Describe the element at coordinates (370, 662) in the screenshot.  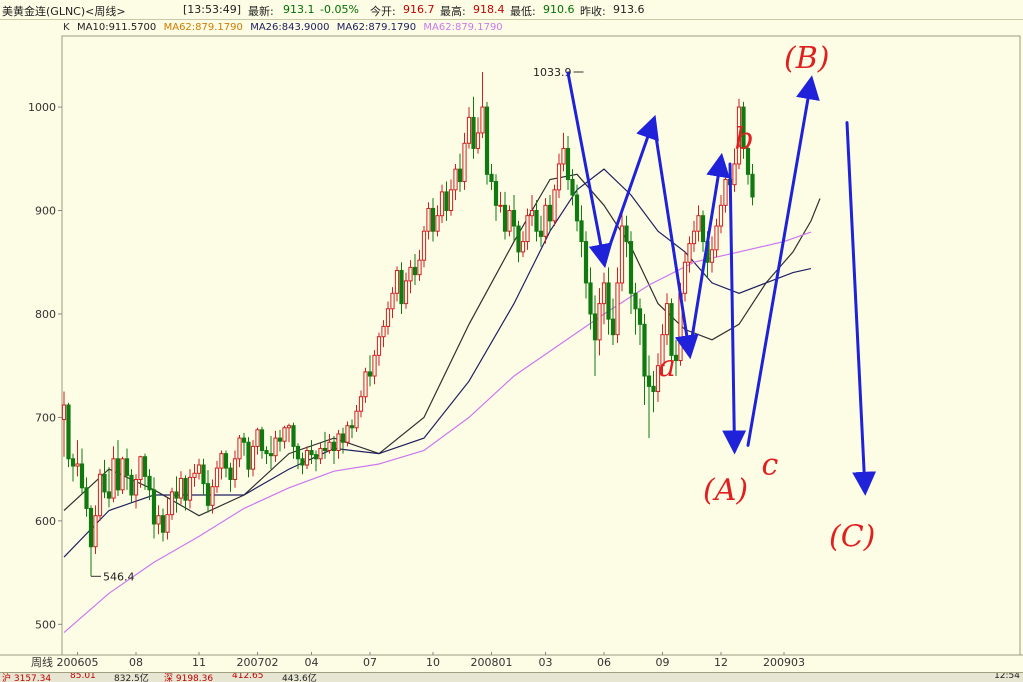
I see `x-tick-label: 07` at that location.